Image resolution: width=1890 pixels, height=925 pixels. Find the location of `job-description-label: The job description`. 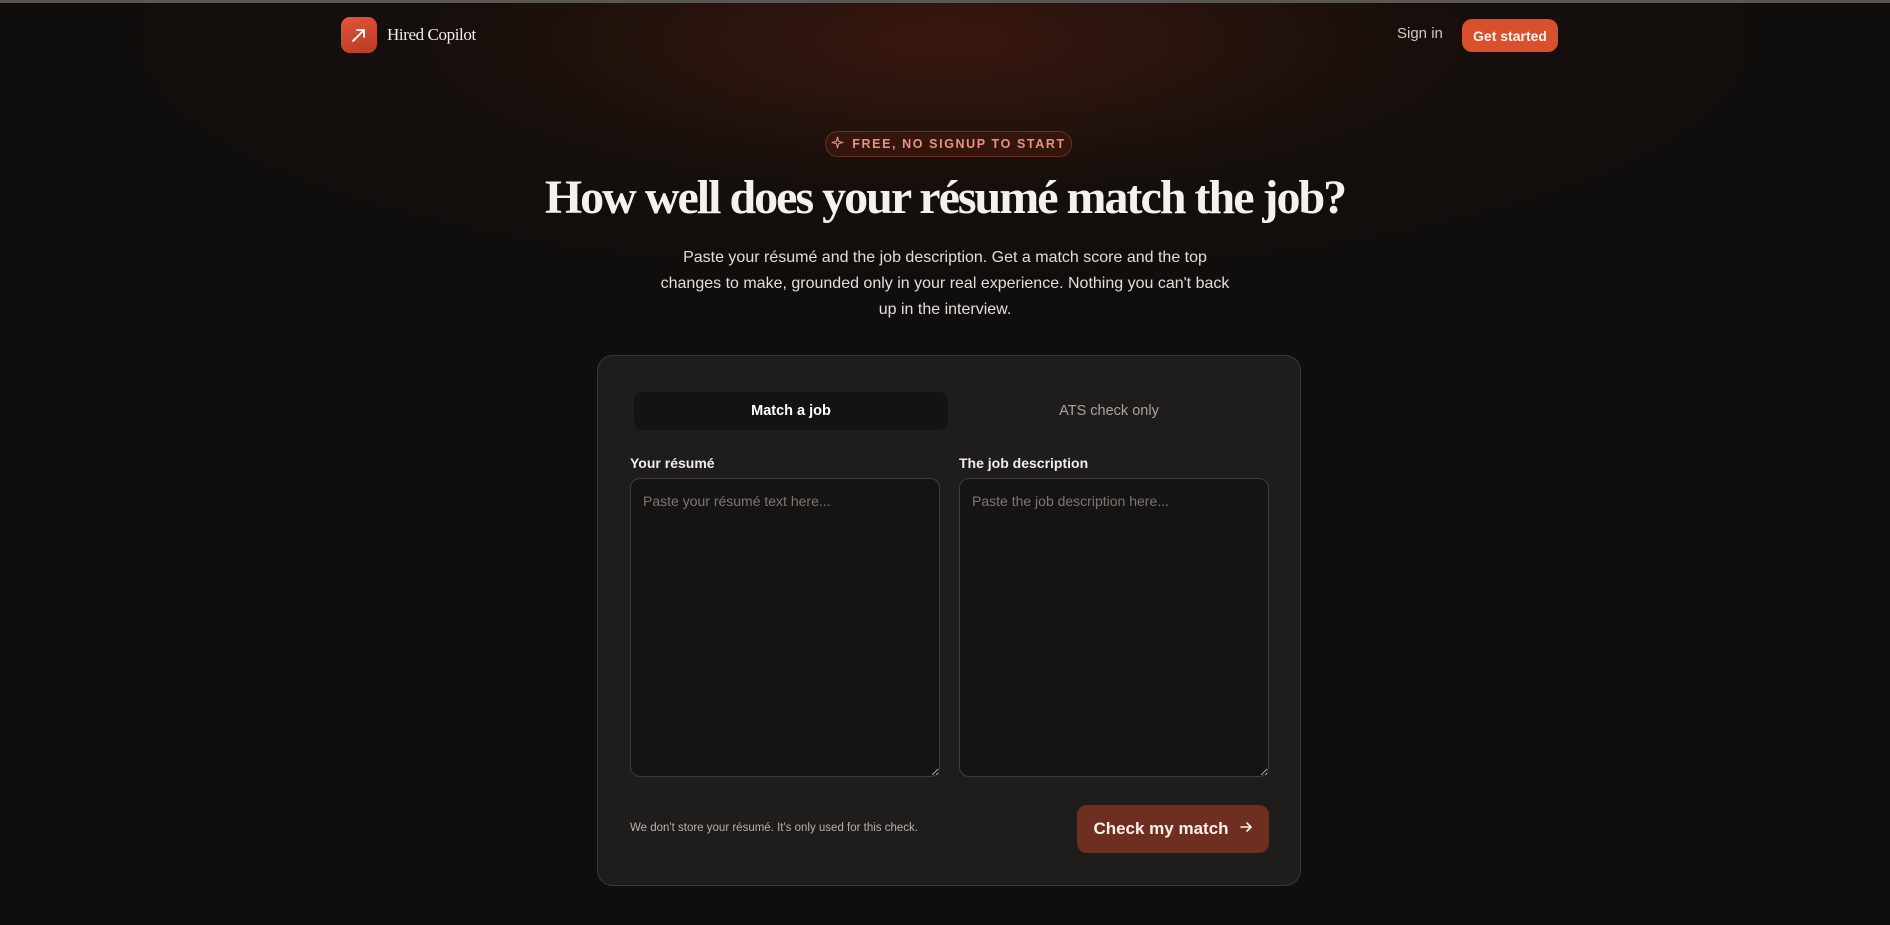

job-description-label: The job description is located at coordinates (1024, 463).